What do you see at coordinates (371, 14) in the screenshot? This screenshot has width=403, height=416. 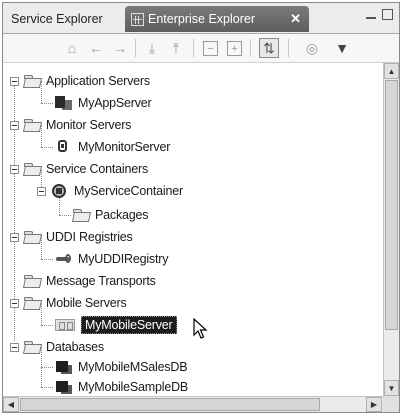 I see `minimize-icon` at bounding box center [371, 14].